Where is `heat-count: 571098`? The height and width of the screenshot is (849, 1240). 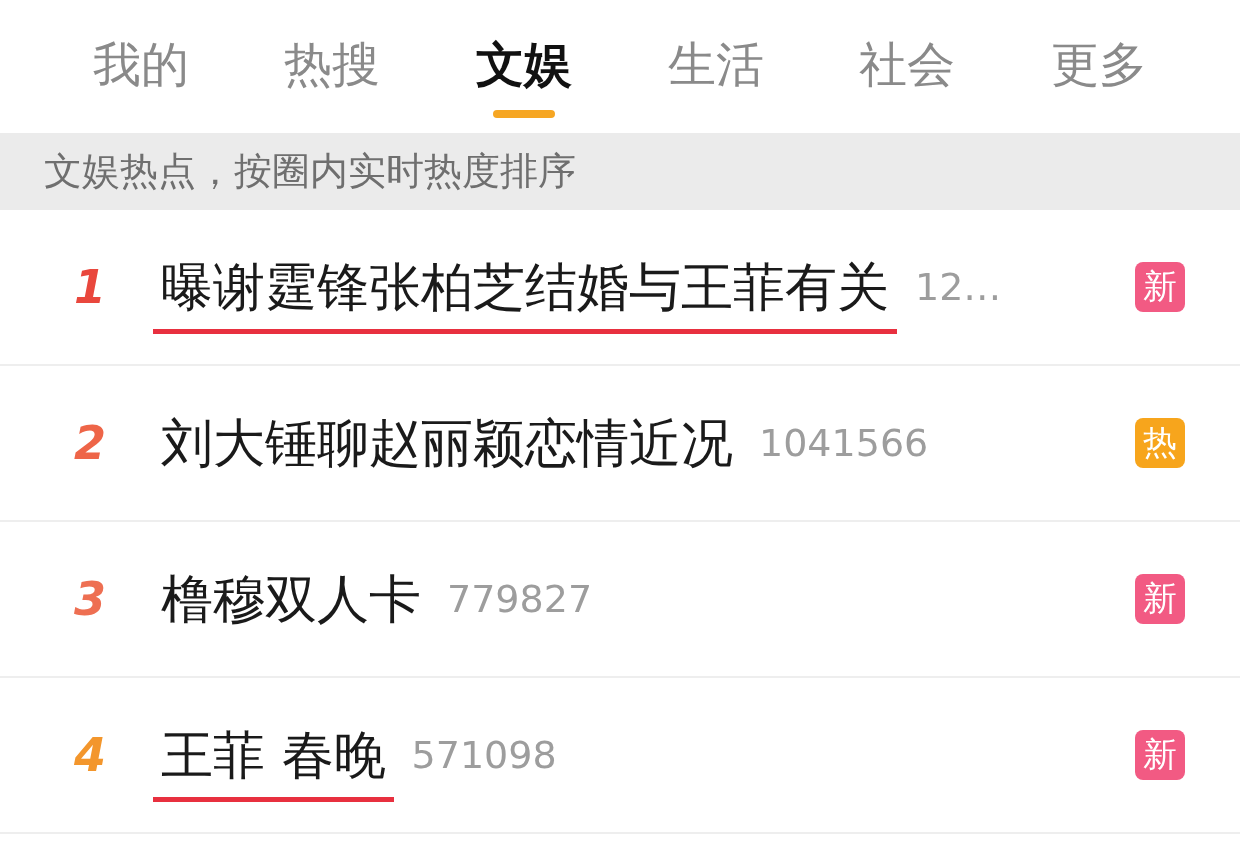 heat-count: 571098 is located at coordinates (484, 755).